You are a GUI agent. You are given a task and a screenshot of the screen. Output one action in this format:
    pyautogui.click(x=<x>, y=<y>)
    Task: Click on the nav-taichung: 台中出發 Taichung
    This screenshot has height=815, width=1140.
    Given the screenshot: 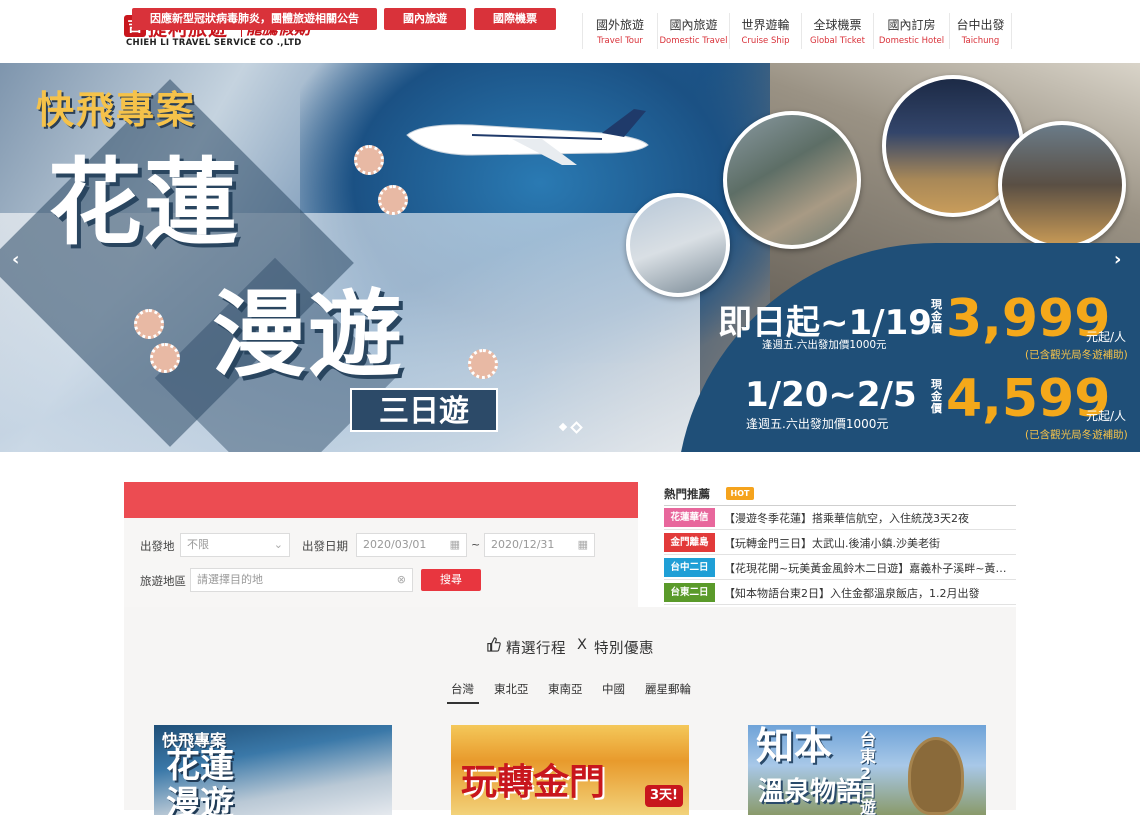 What is the action you would take?
    pyautogui.click(x=981, y=31)
    